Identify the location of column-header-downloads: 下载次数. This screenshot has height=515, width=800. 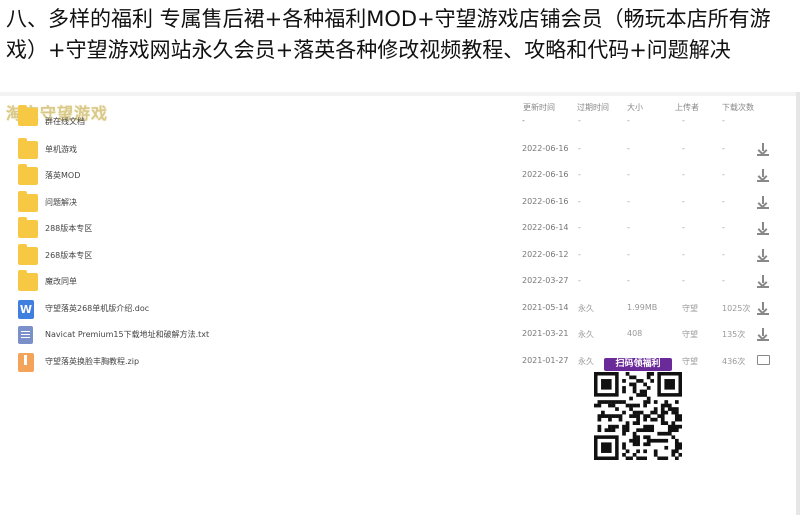
(738, 107).